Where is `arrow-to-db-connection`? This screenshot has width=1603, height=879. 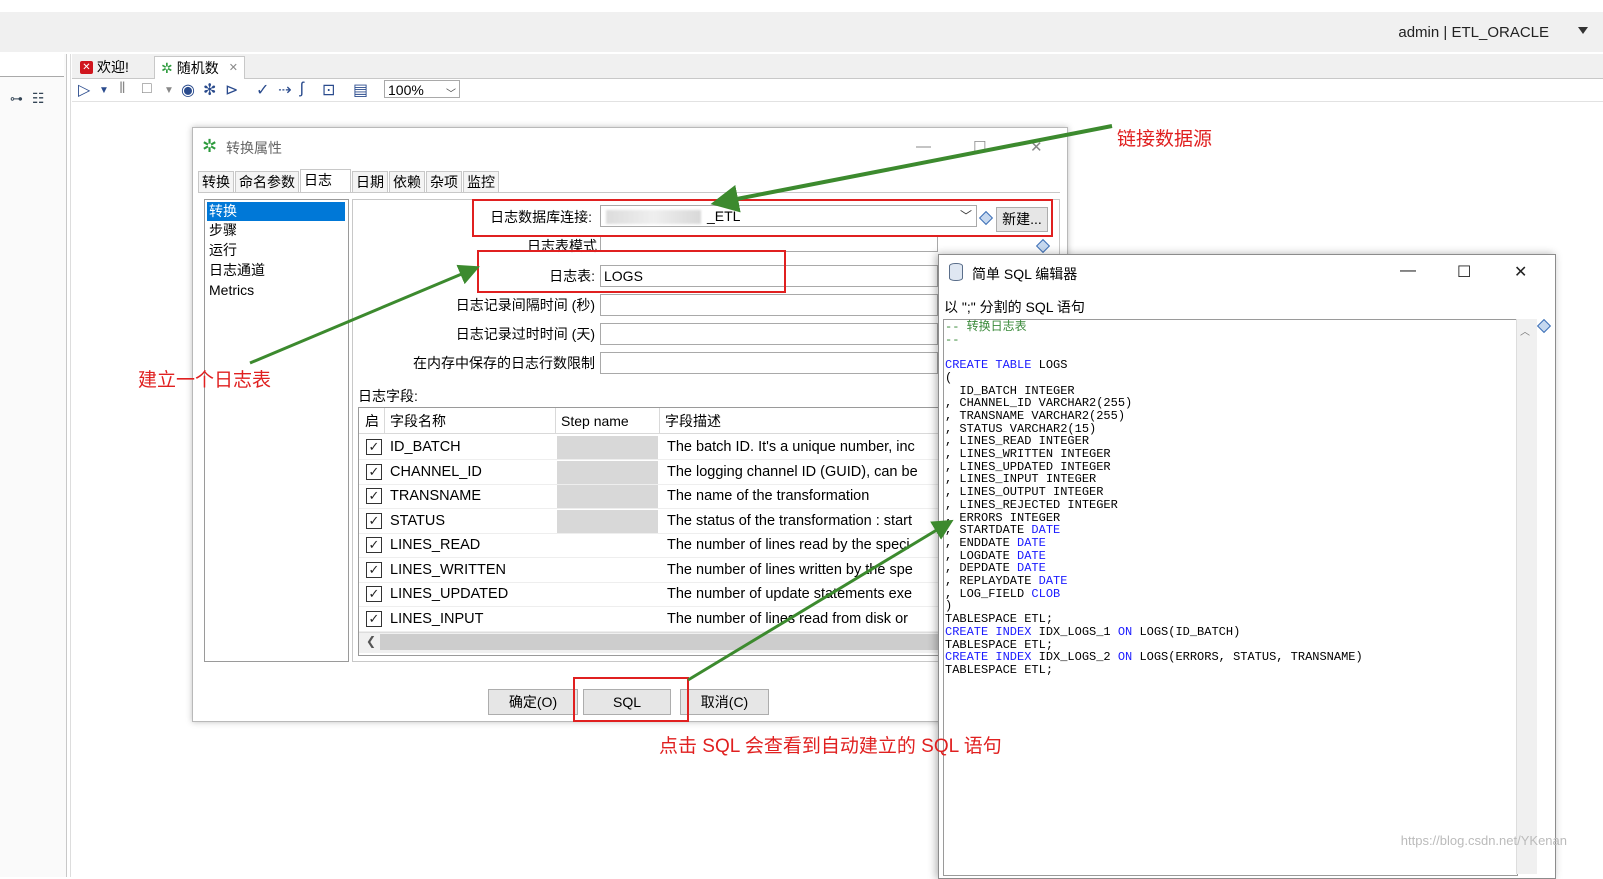 arrow-to-db-connection is located at coordinates (911, 168).